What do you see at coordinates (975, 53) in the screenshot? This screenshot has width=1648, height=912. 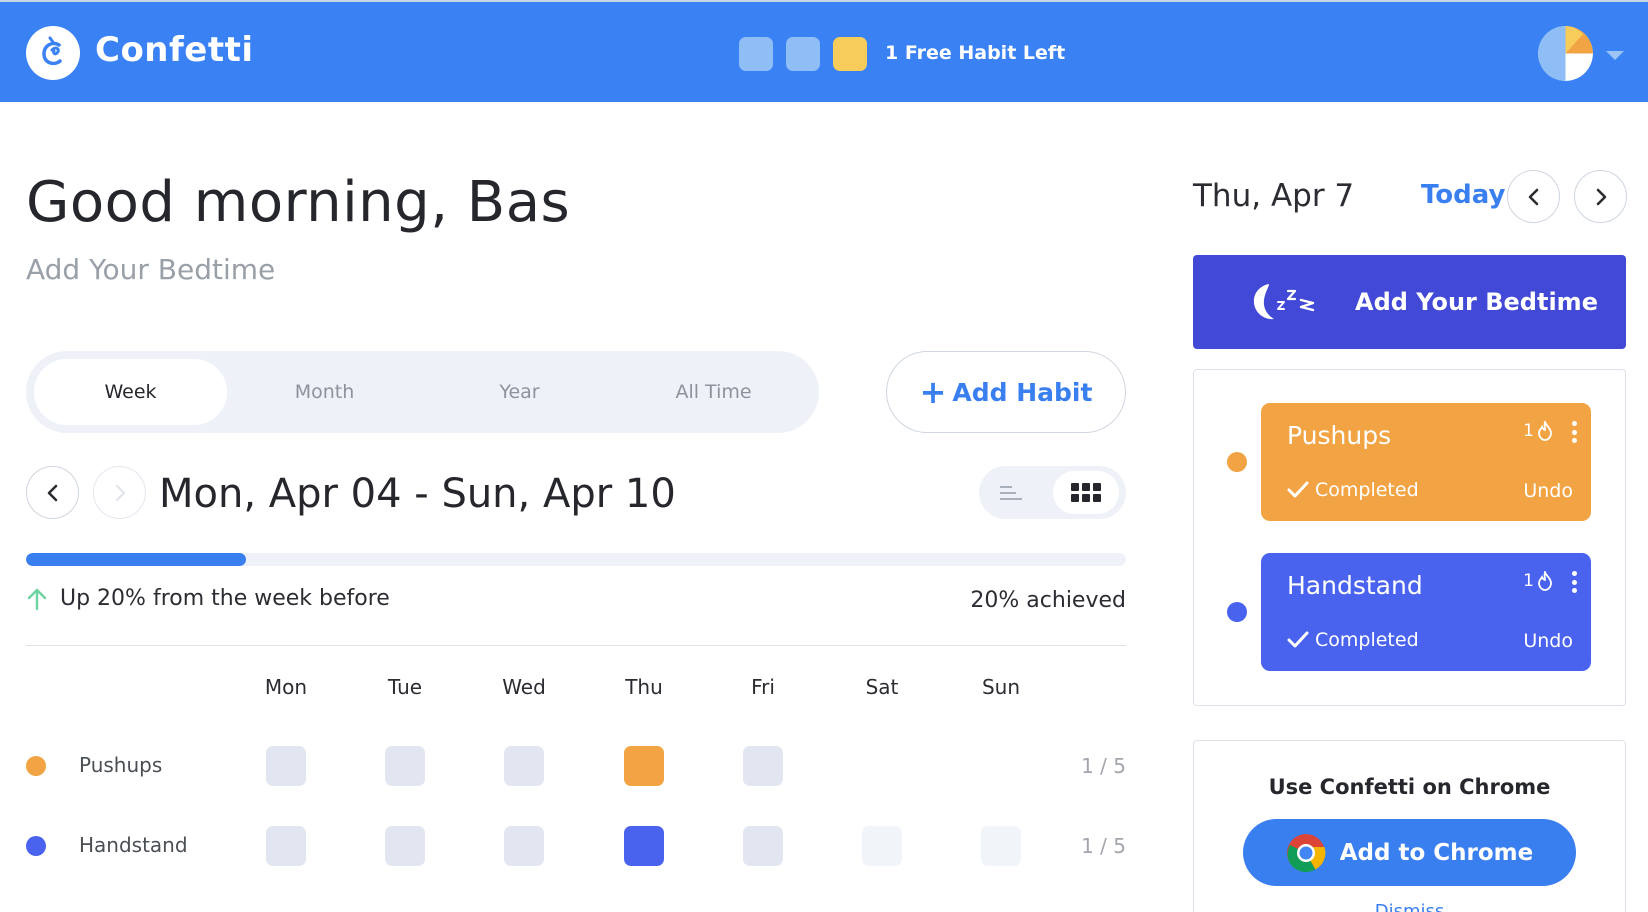 I see `free-habits-remaining: 1 Free Habit Left` at bounding box center [975, 53].